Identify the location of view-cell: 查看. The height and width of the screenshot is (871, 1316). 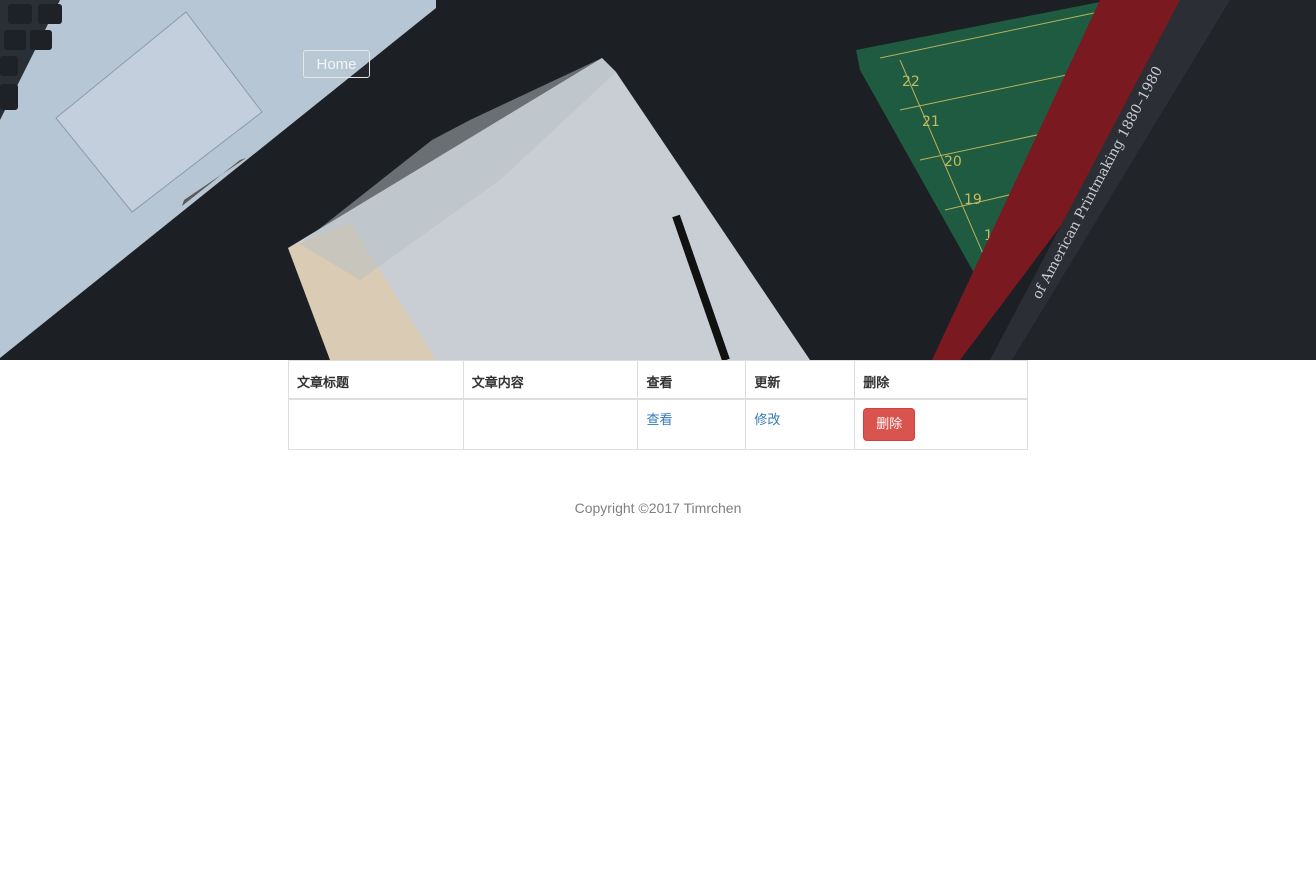
(692, 424).